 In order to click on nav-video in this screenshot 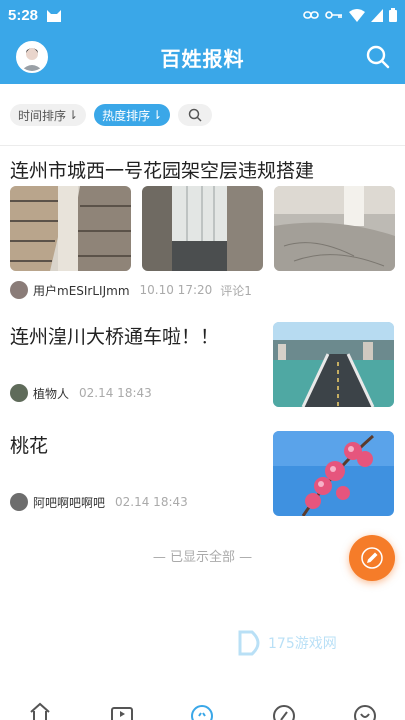, I will do `click(122, 710)`.